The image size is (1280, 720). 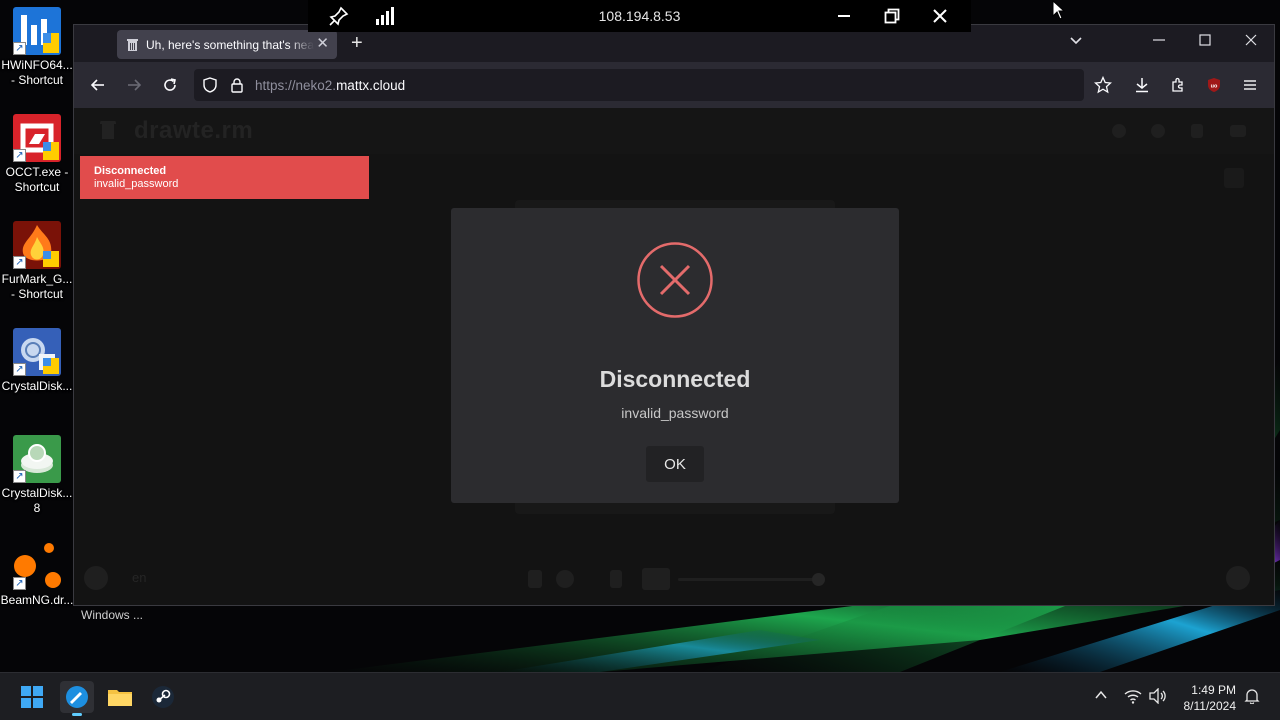 What do you see at coordinates (1238, 578) in the screenshot?
I see `emoji-icon` at bounding box center [1238, 578].